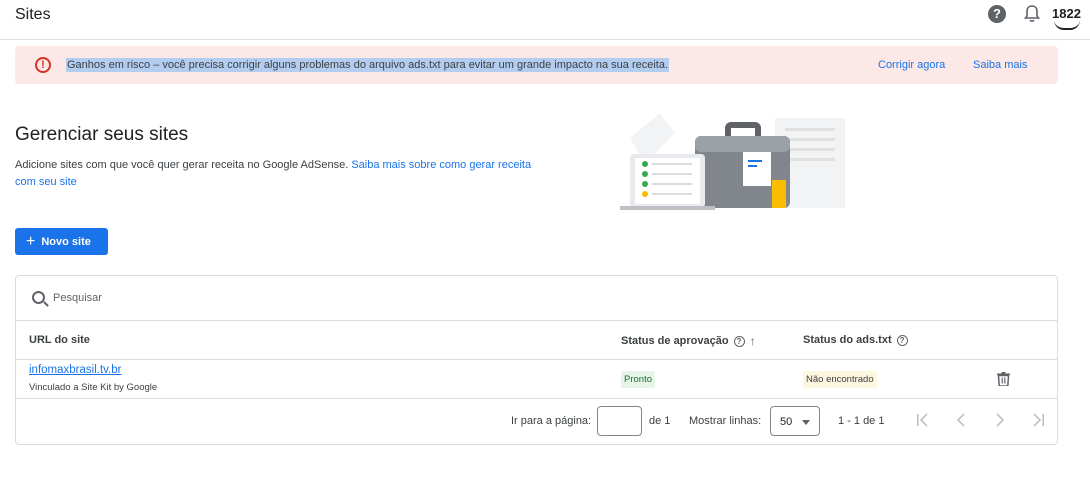 The width and height of the screenshot is (1090, 479). I want to click on adstxt-status-badge: Não encontrado, so click(840, 379).